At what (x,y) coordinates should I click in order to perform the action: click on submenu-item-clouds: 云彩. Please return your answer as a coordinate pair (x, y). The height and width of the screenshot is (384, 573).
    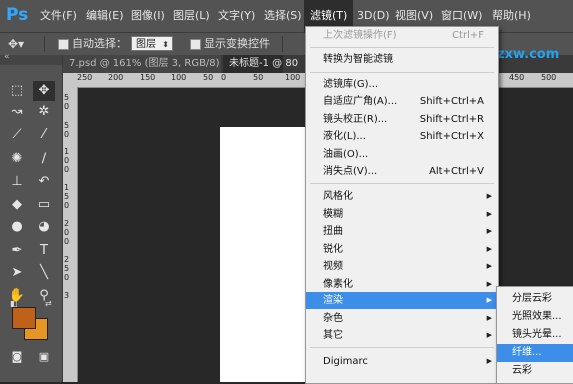
    Looking at the image, I should click on (535, 371).